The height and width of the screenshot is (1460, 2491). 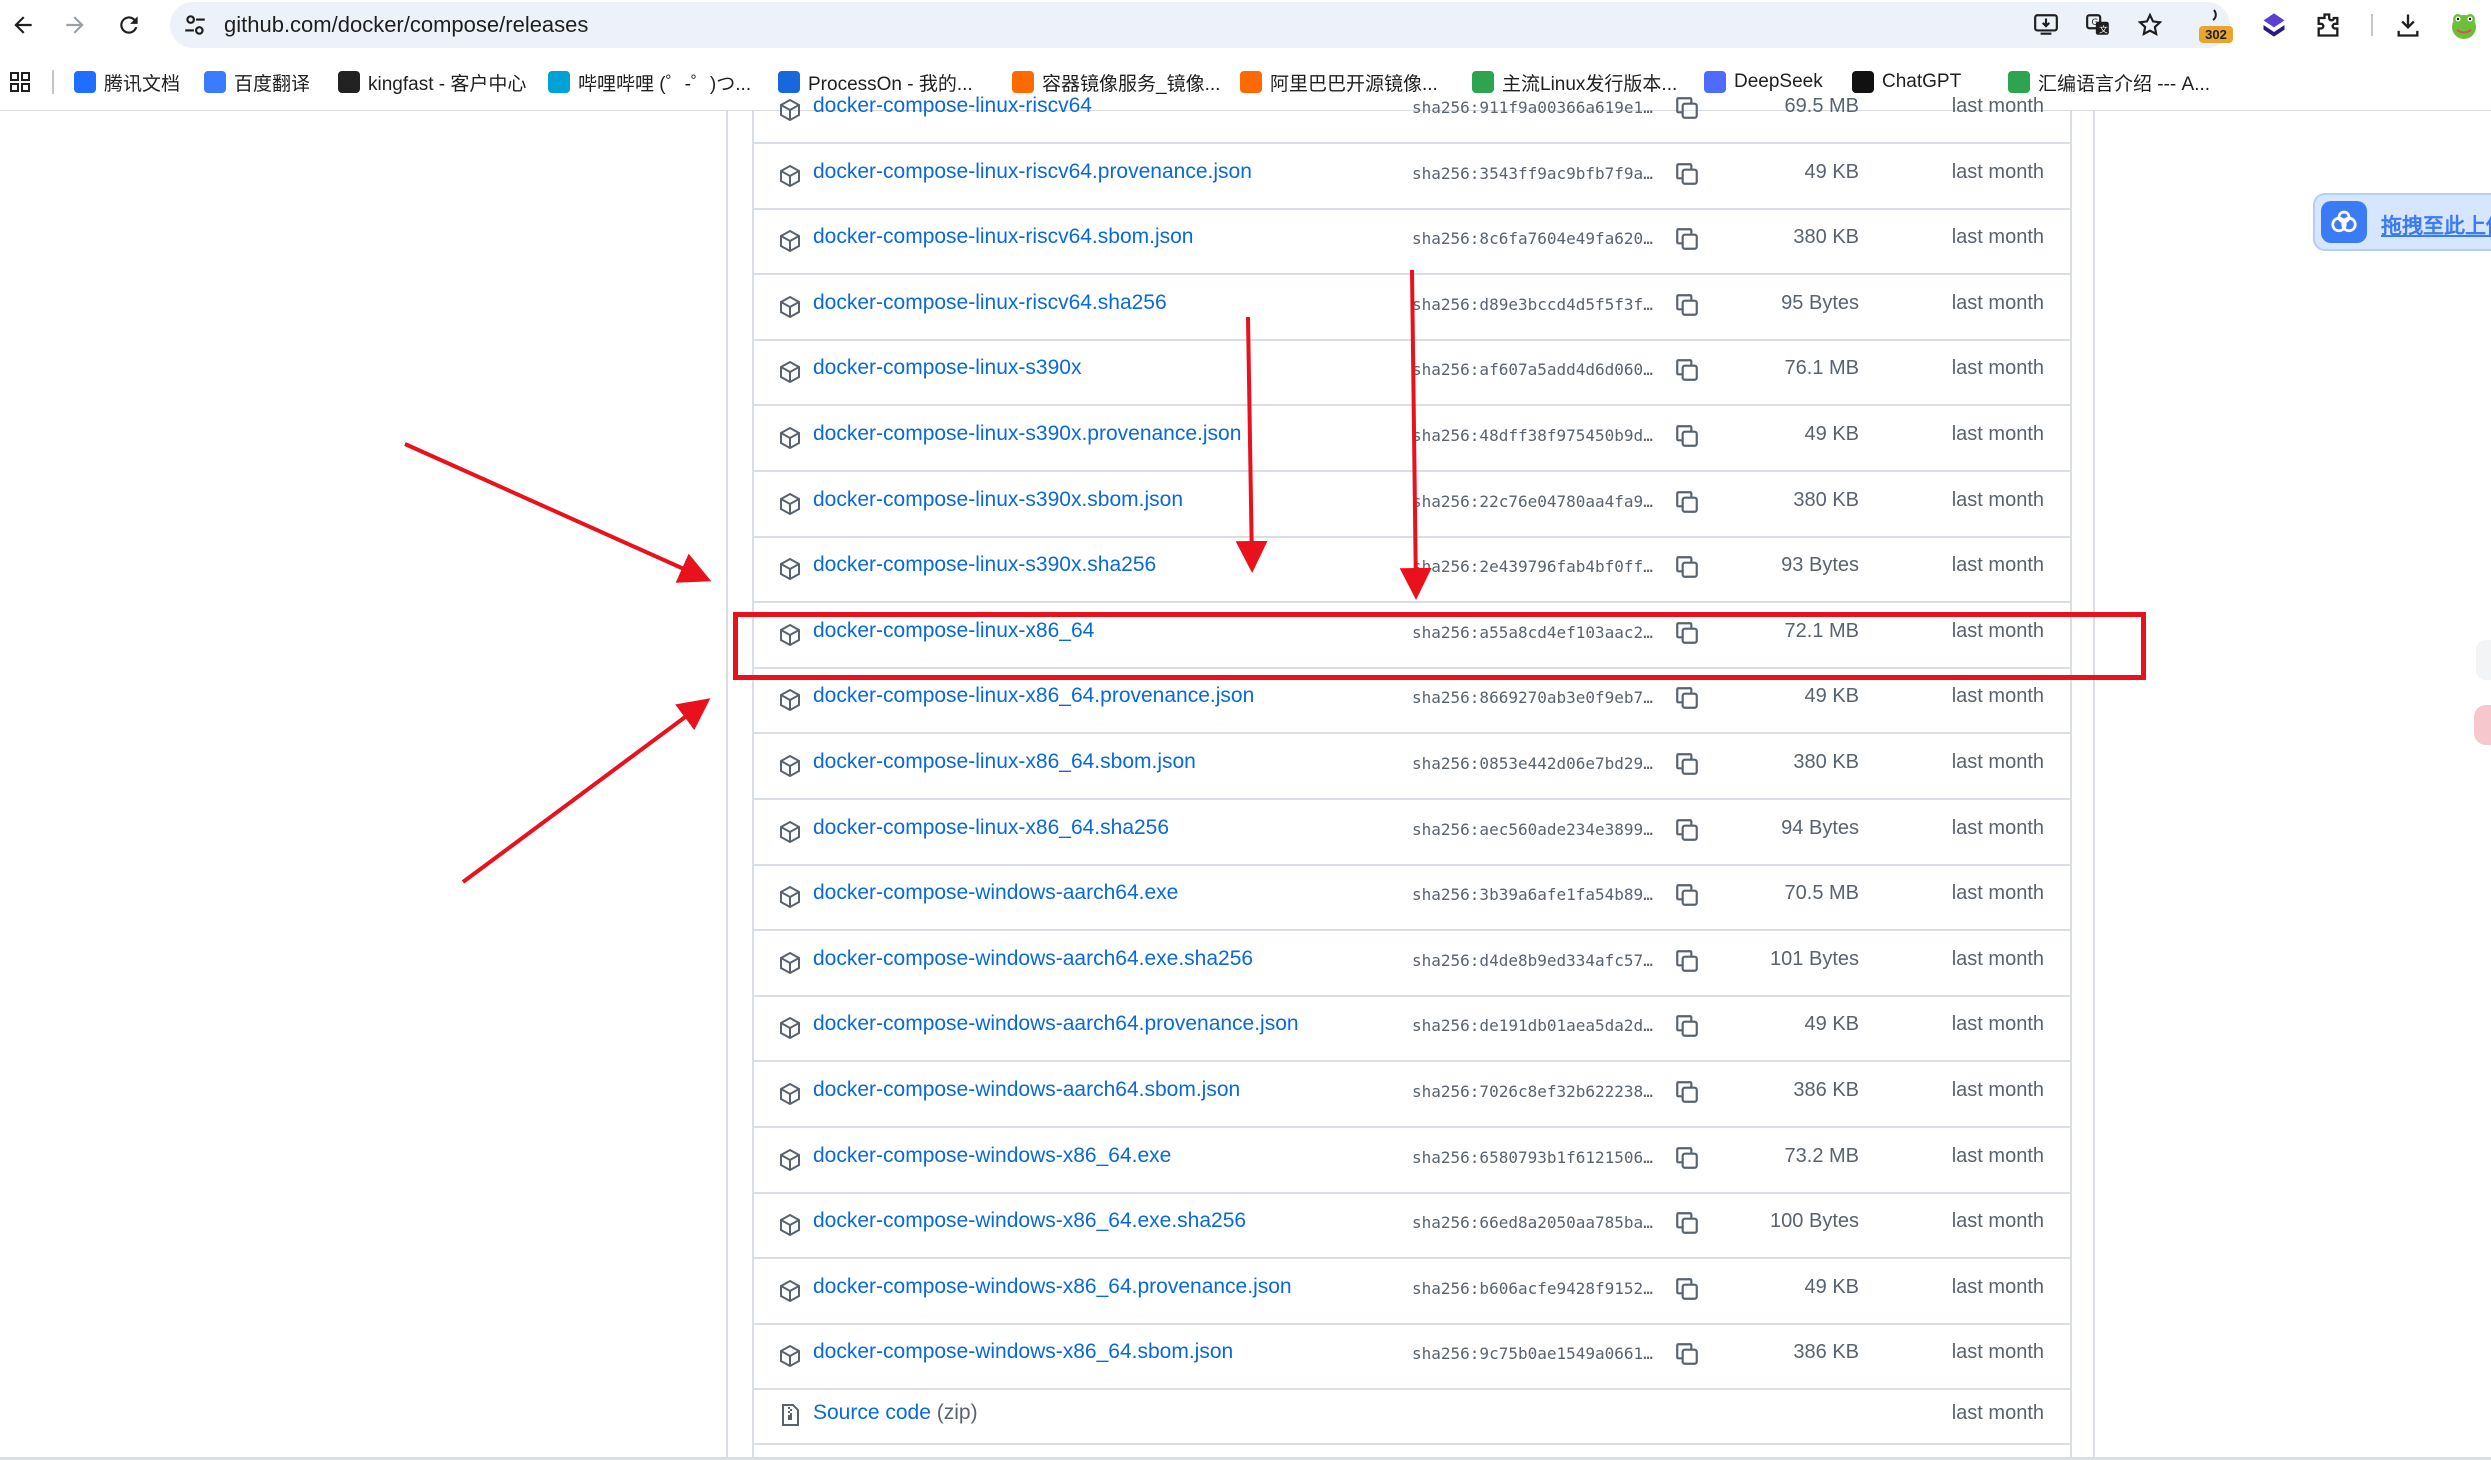 I want to click on star-icon, so click(x=2150, y=24).